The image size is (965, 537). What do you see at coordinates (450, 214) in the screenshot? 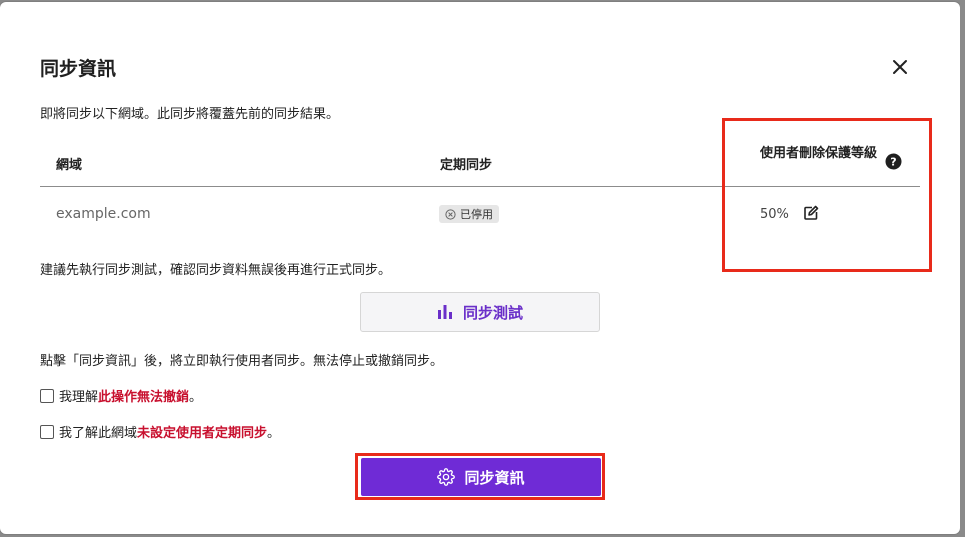
I see `disabled-circle-icon` at bounding box center [450, 214].